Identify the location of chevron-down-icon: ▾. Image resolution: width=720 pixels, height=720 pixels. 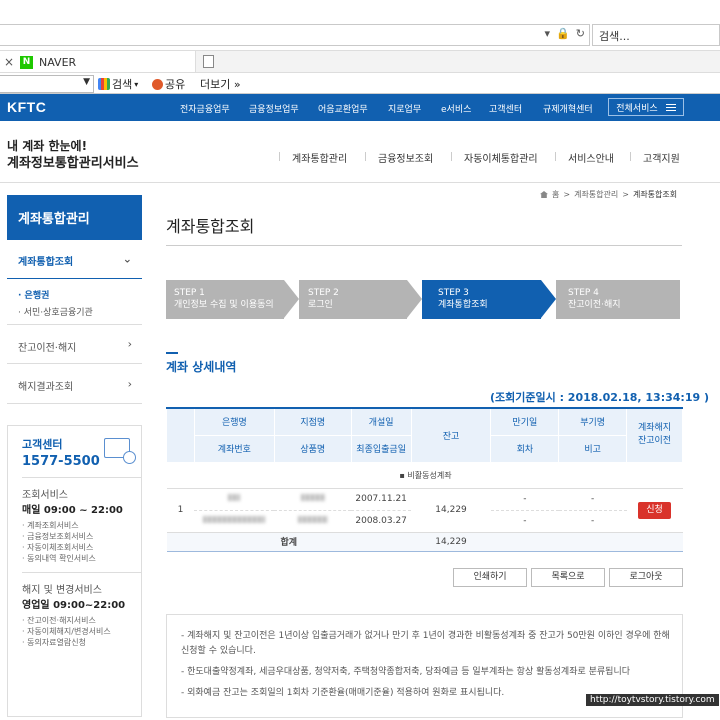
(136, 84).